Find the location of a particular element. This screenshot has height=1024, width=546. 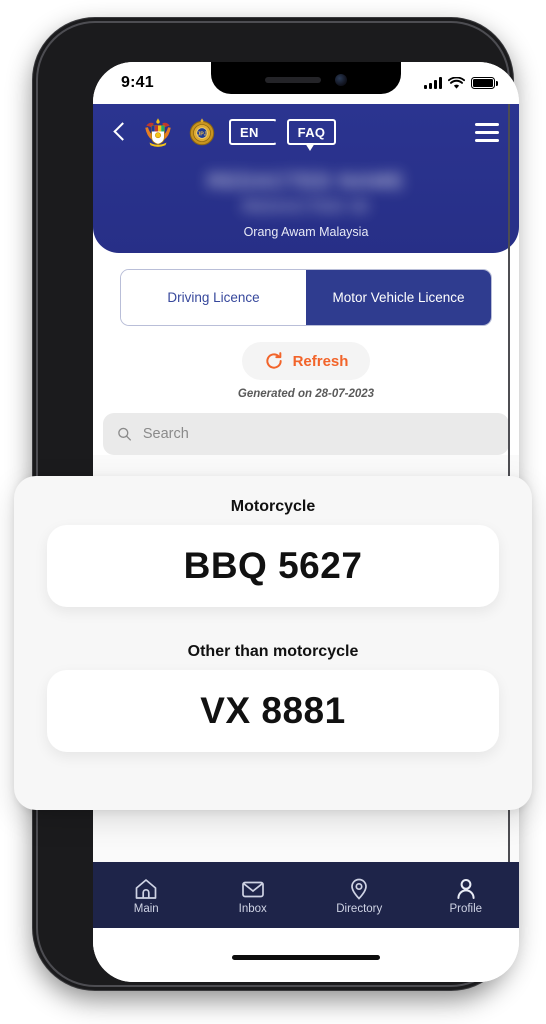

plate-group-other: Other than motorcycle VX 8881 is located at coordinates (273, 697).